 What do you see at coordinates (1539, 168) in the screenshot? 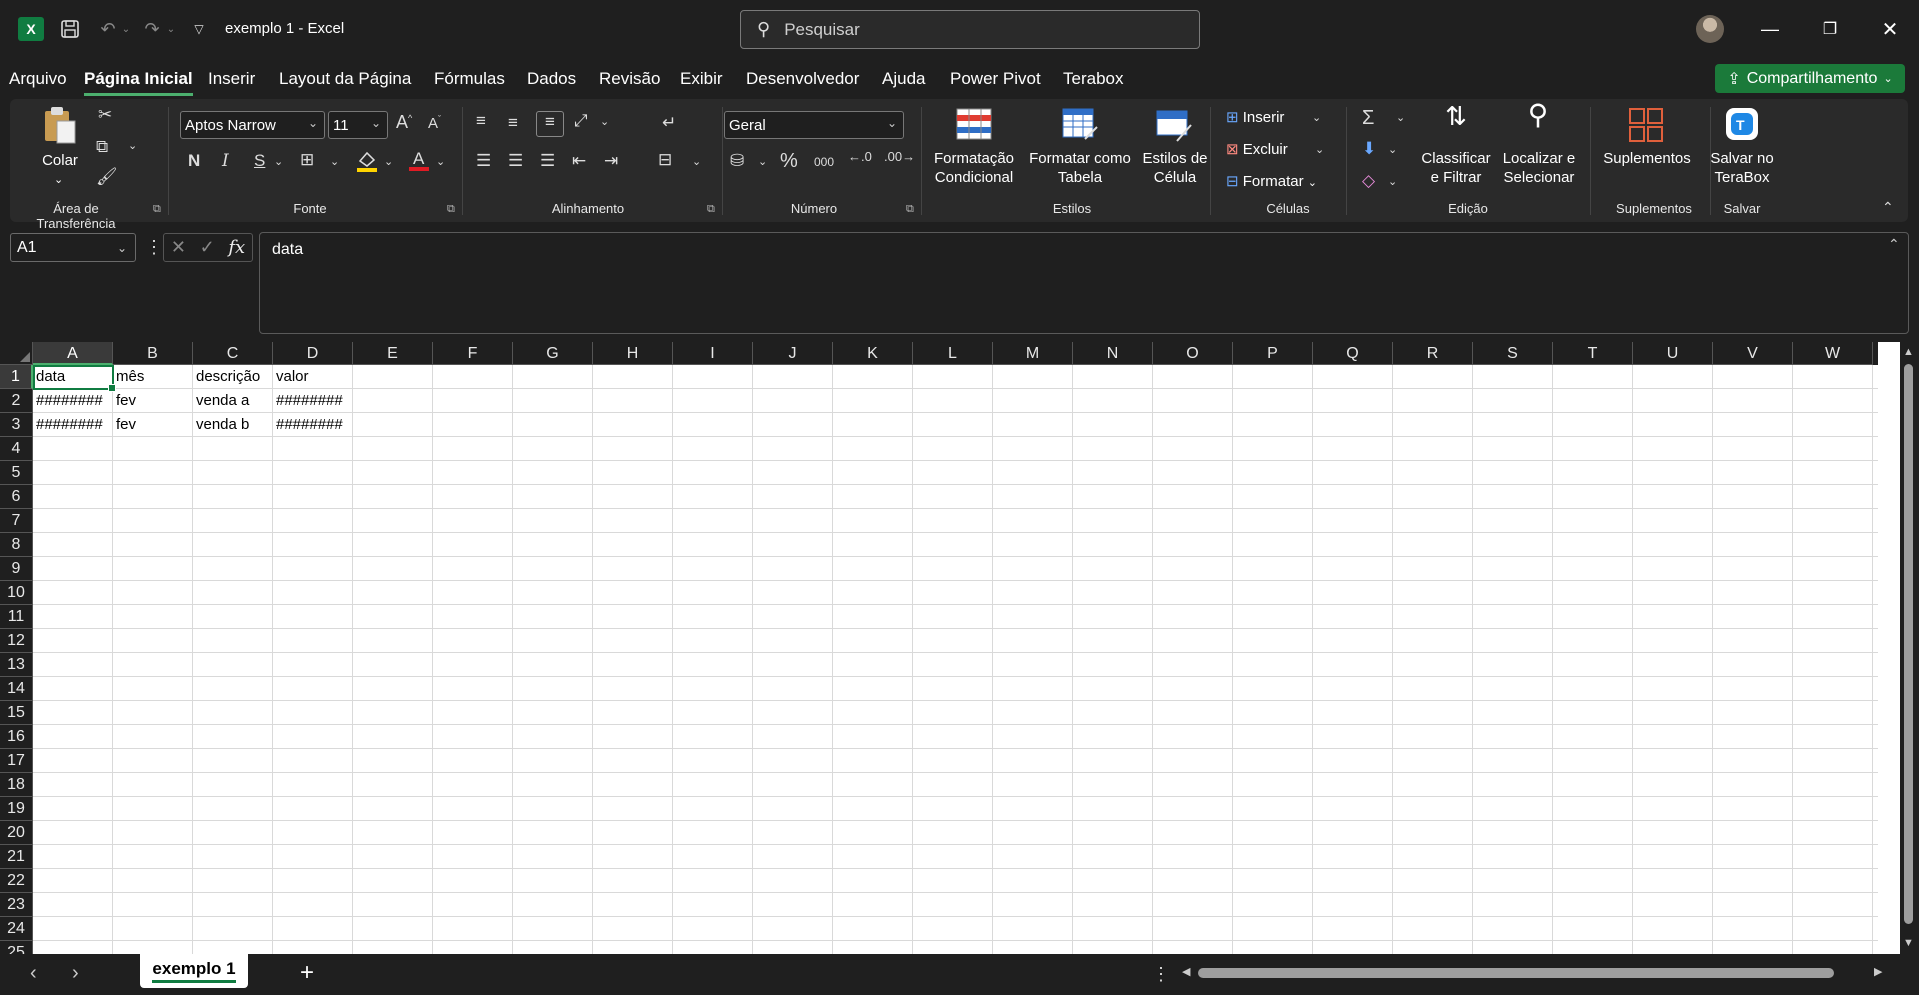
I see `find-select-button: Localizar e Selecionar` at bounding box center [1539, 168].